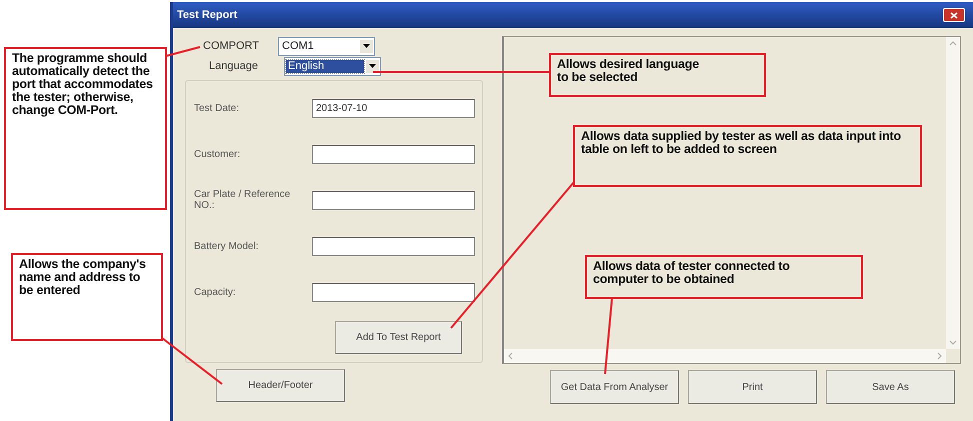 The height and width of the screenshot is (421, 973). I want to click on dropdown: English, so click(332, 66).